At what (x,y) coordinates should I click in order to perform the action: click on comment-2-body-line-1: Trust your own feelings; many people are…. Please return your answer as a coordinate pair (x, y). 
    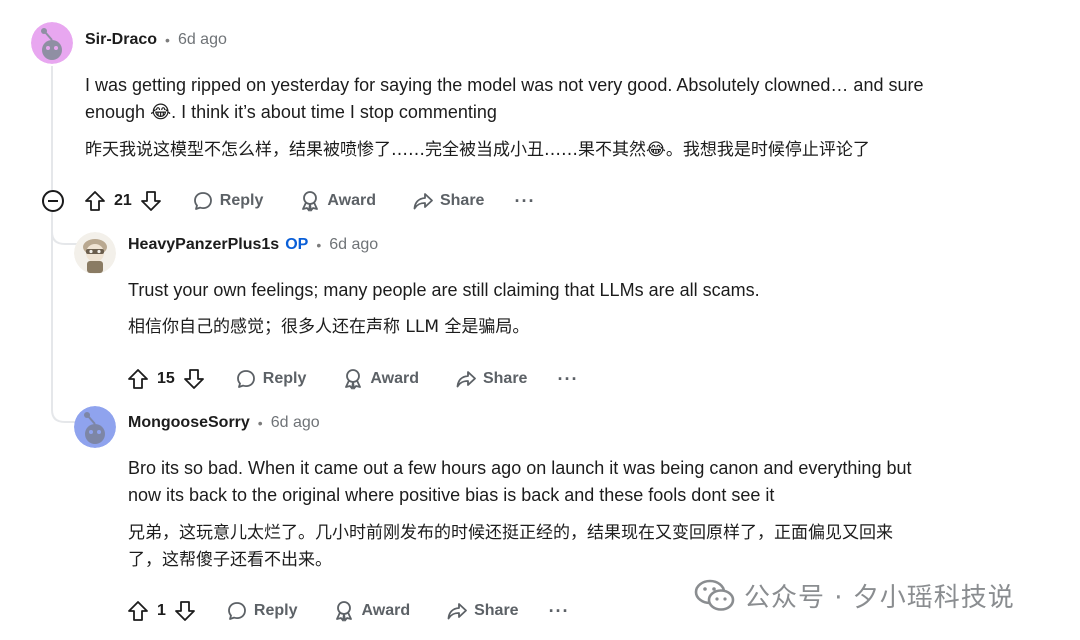
    Looking at the image, I should click on (444, 290).